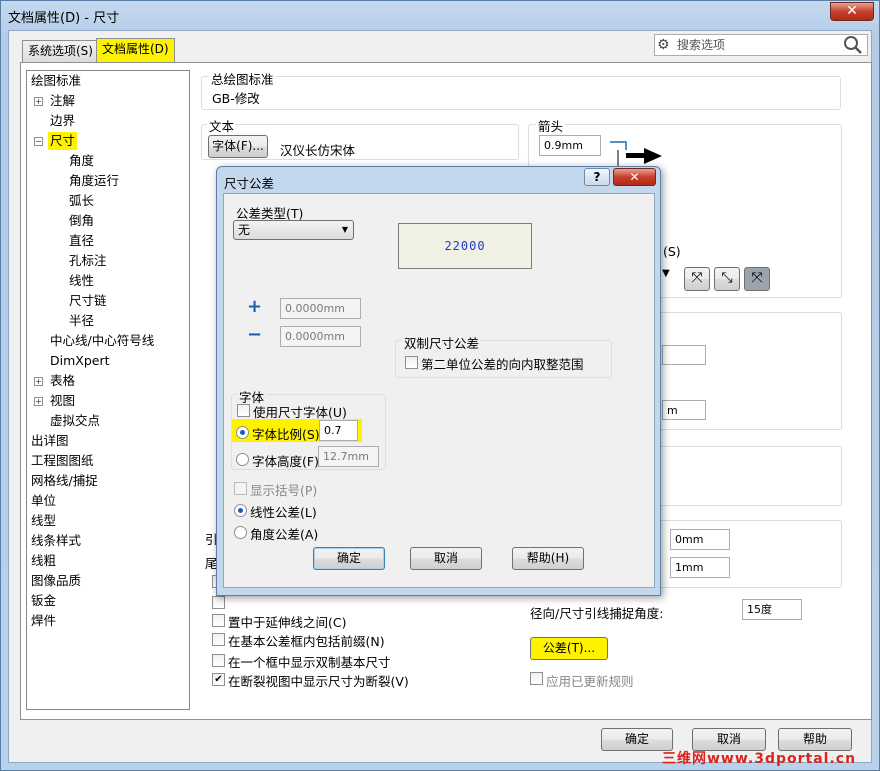 The width and height of the screenshot is (880, 771). Describe the element at coordinates (218, 620) in the screenshot. I see `center-between-ext-checkbox` at that location.